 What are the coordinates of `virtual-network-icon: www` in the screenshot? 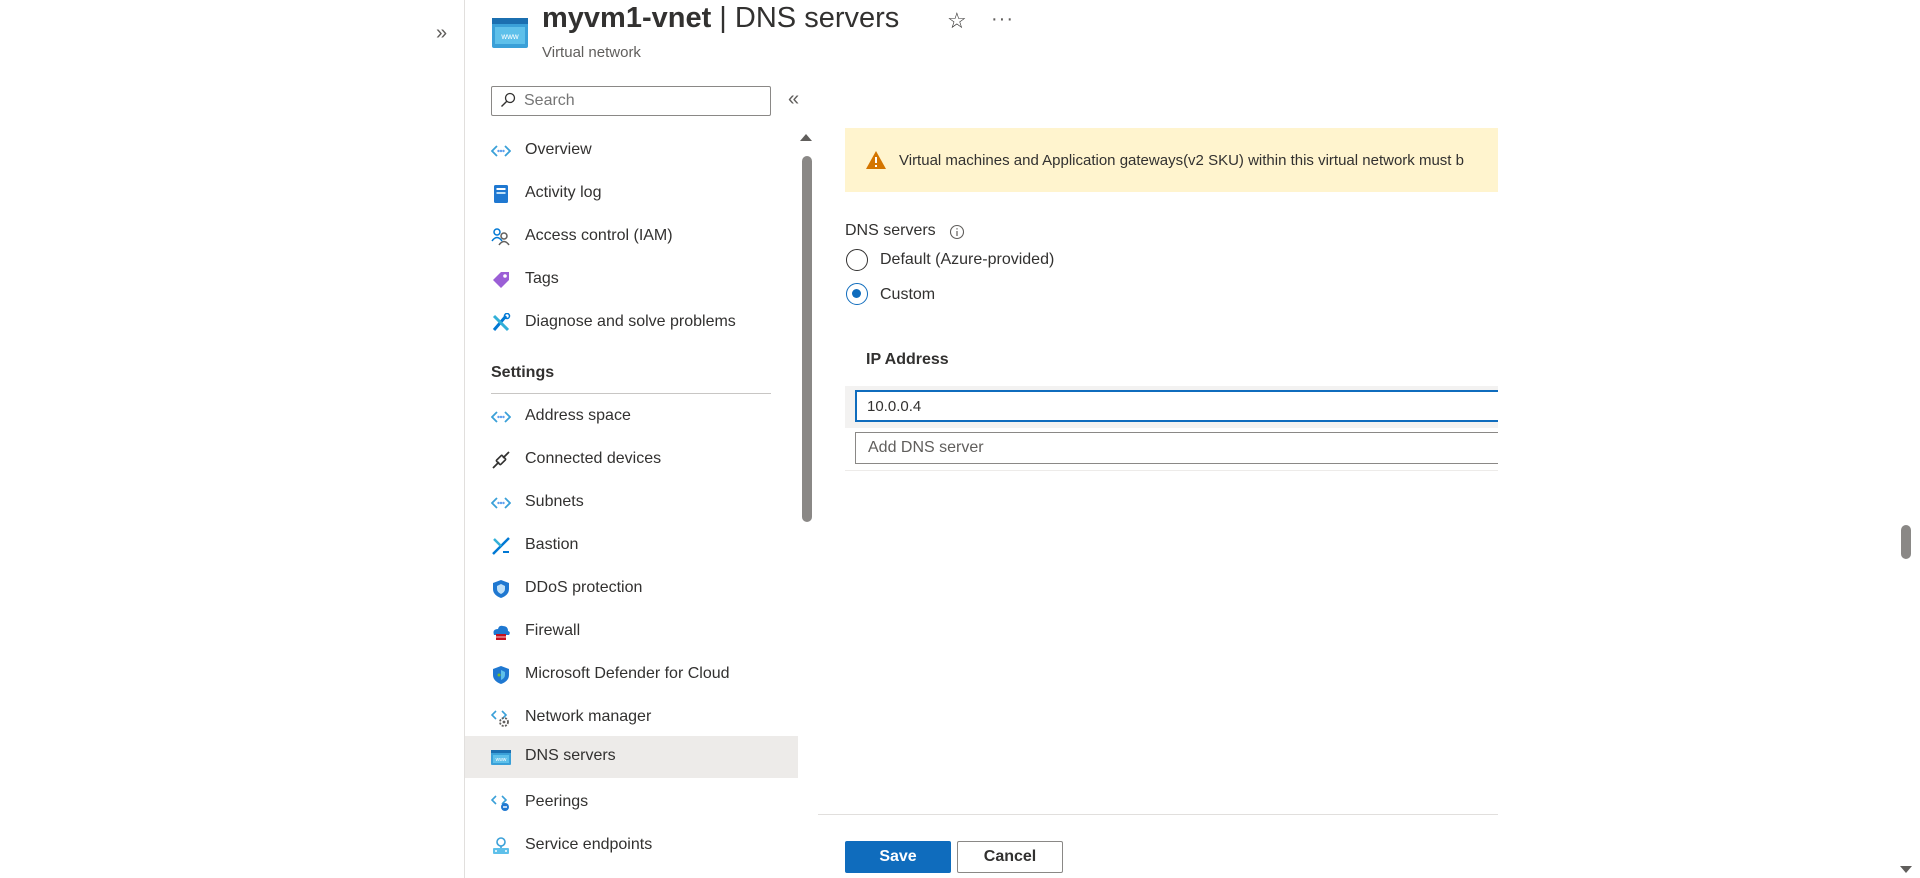 It's located at (510, 33).